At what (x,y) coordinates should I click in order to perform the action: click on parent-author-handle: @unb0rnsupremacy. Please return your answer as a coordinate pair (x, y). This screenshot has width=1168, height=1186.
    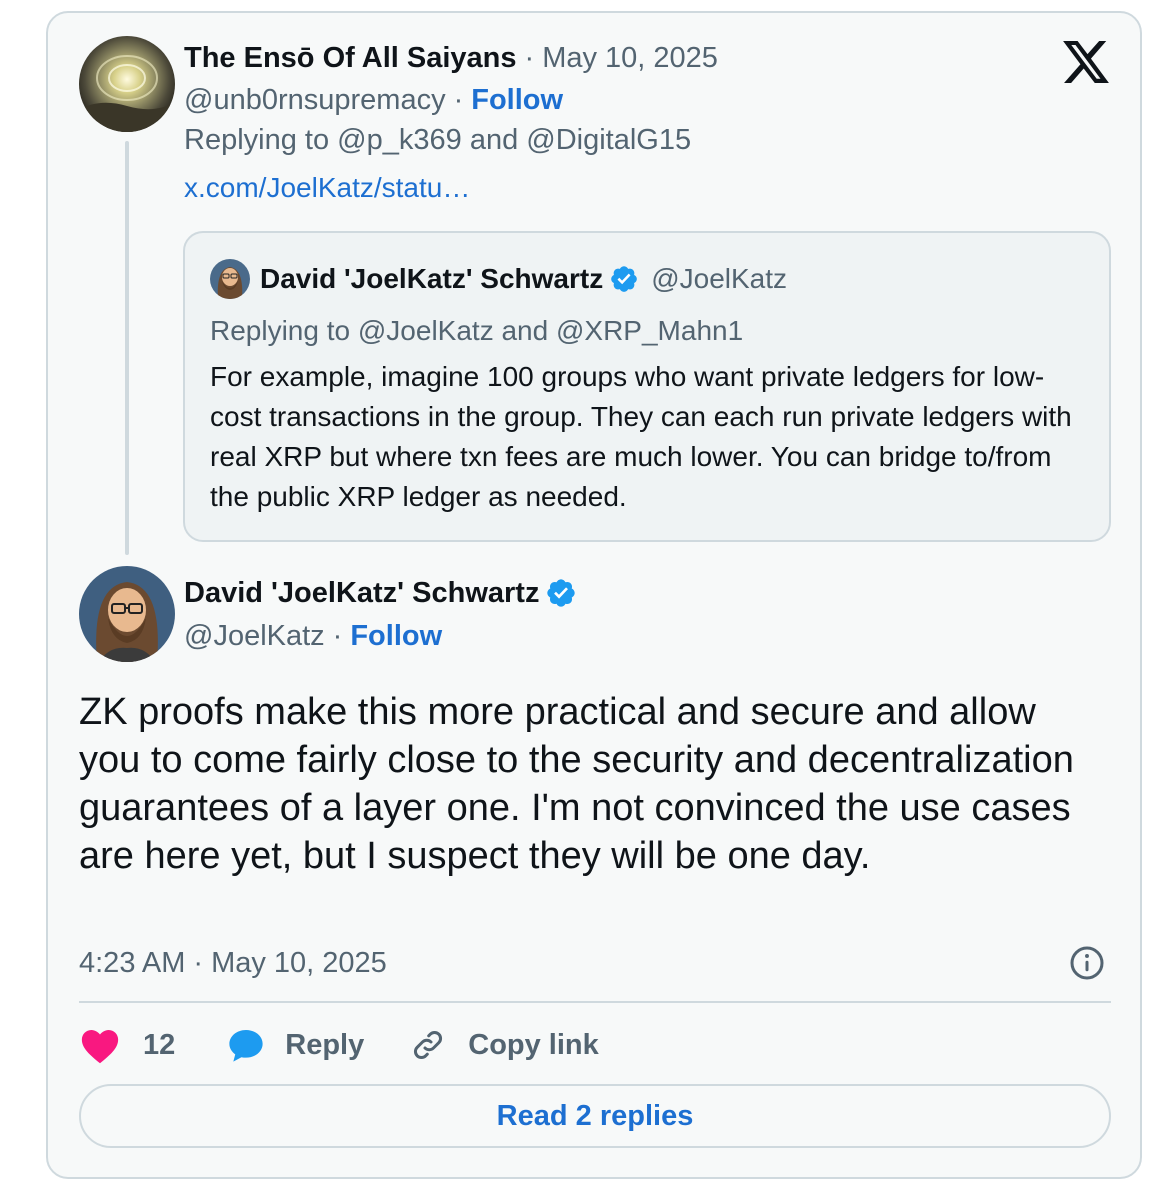
    Looking at the image, I should click on (315, 100).